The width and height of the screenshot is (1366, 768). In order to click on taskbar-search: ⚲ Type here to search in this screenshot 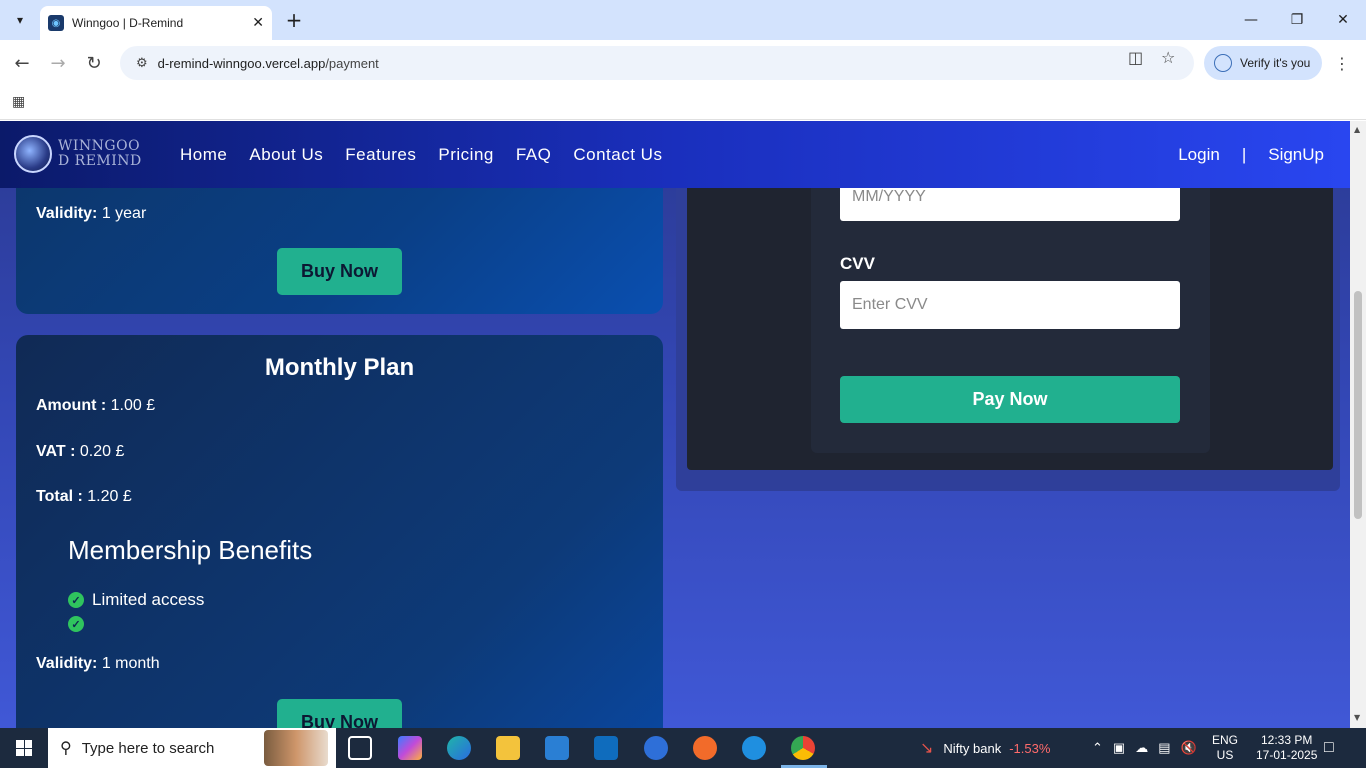, I will do `click(192, 748)`.